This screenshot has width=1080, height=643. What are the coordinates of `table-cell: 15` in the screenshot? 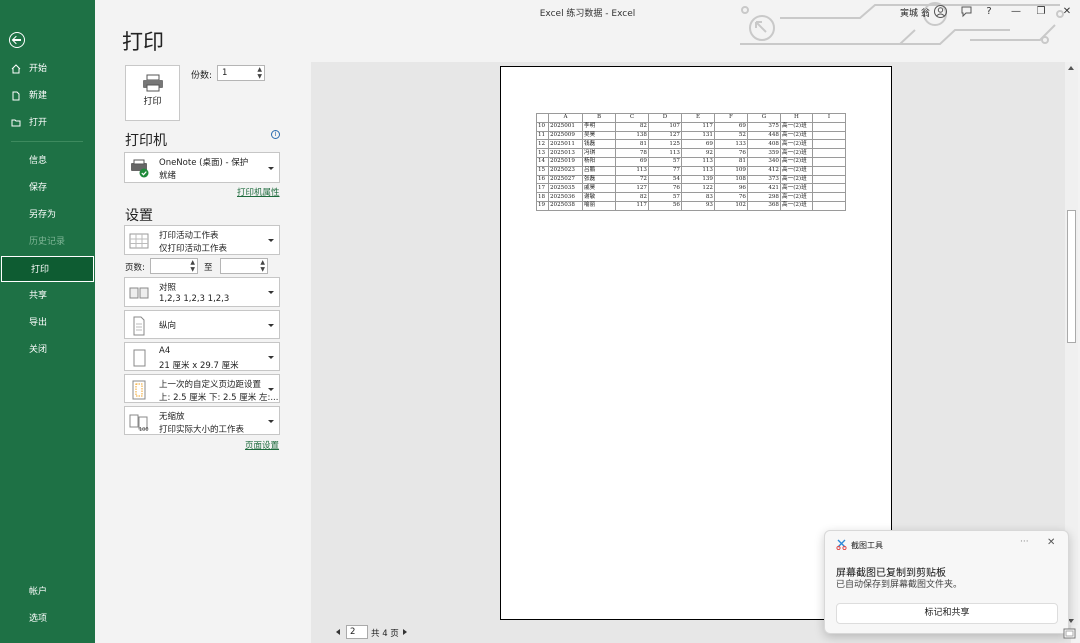 It's located at (542, 170).